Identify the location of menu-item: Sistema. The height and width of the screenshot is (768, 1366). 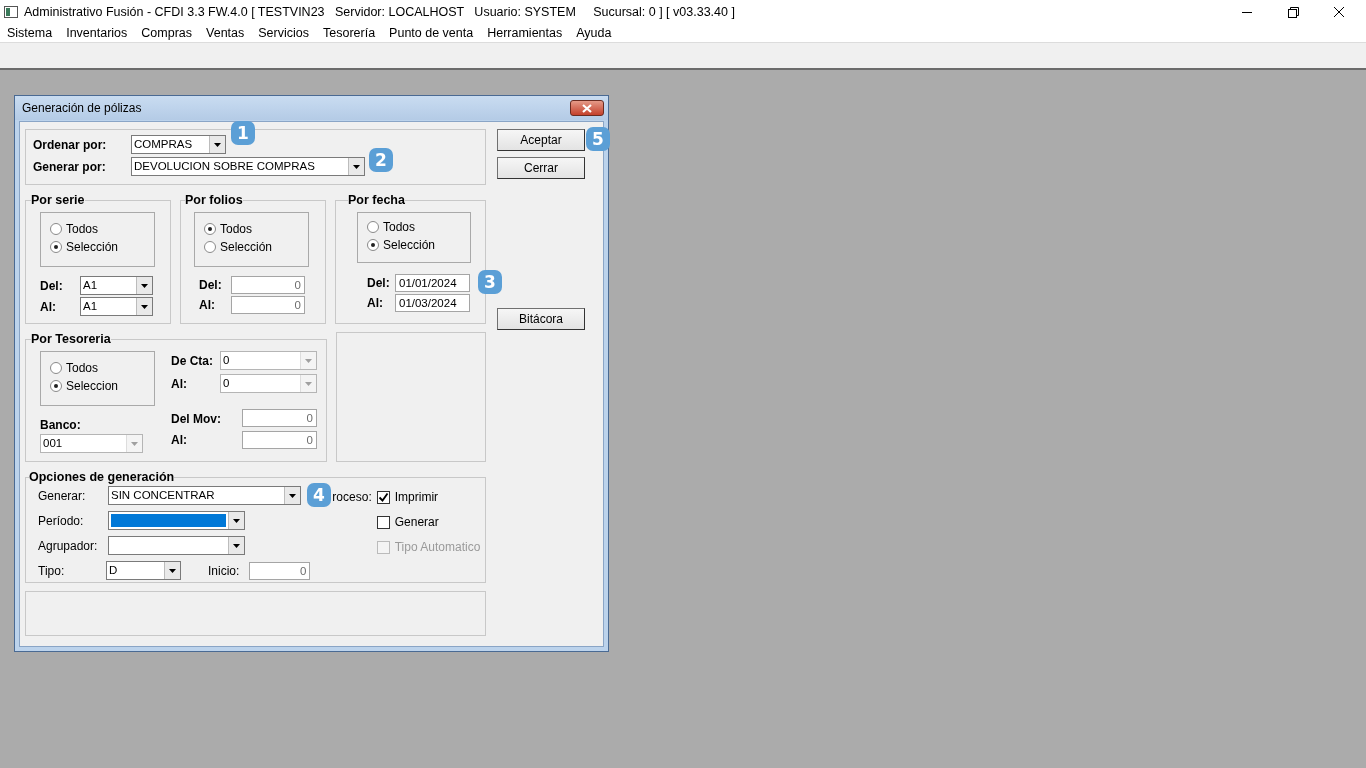
(30, 33).